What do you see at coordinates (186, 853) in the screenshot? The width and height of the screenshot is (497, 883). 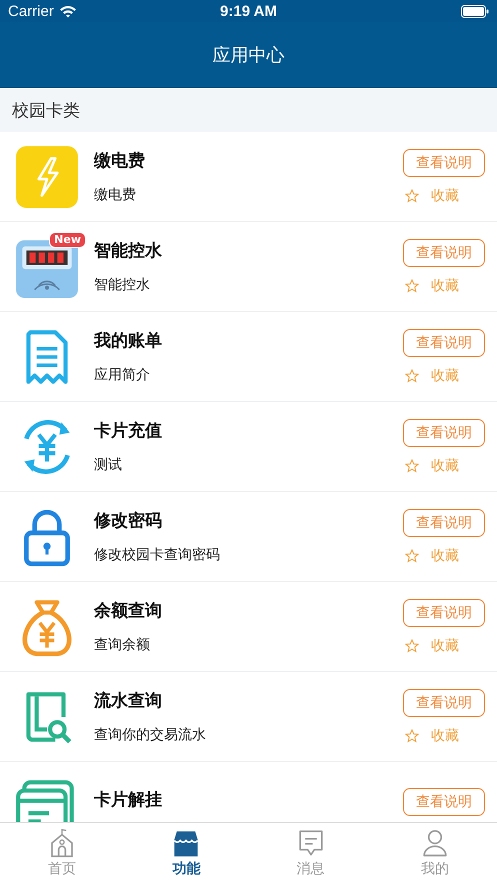 I see `tab-item: 功能` at bounding box center [186, 853].